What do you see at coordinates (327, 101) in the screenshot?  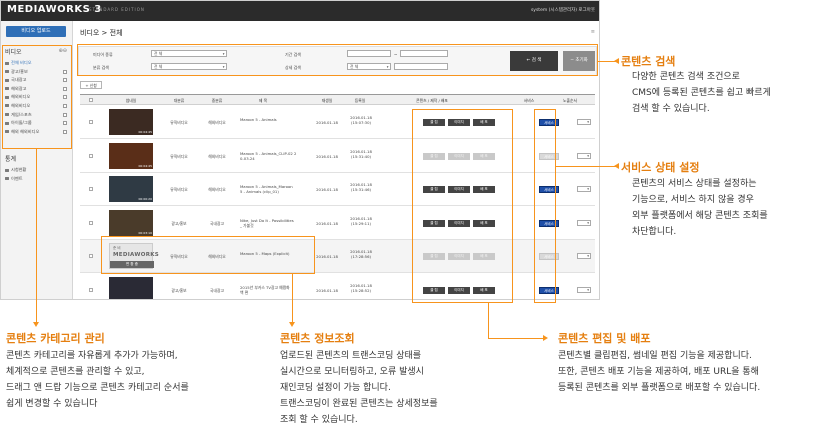 I see `column-header: 재생일` at bounding box center [327, 101].